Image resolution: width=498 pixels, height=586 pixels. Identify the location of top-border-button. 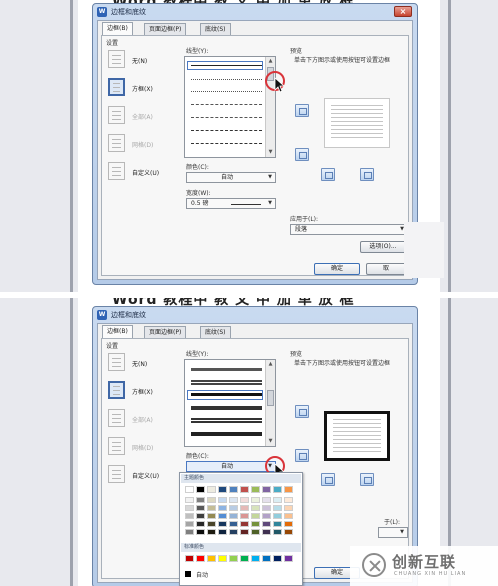
(302, 411).